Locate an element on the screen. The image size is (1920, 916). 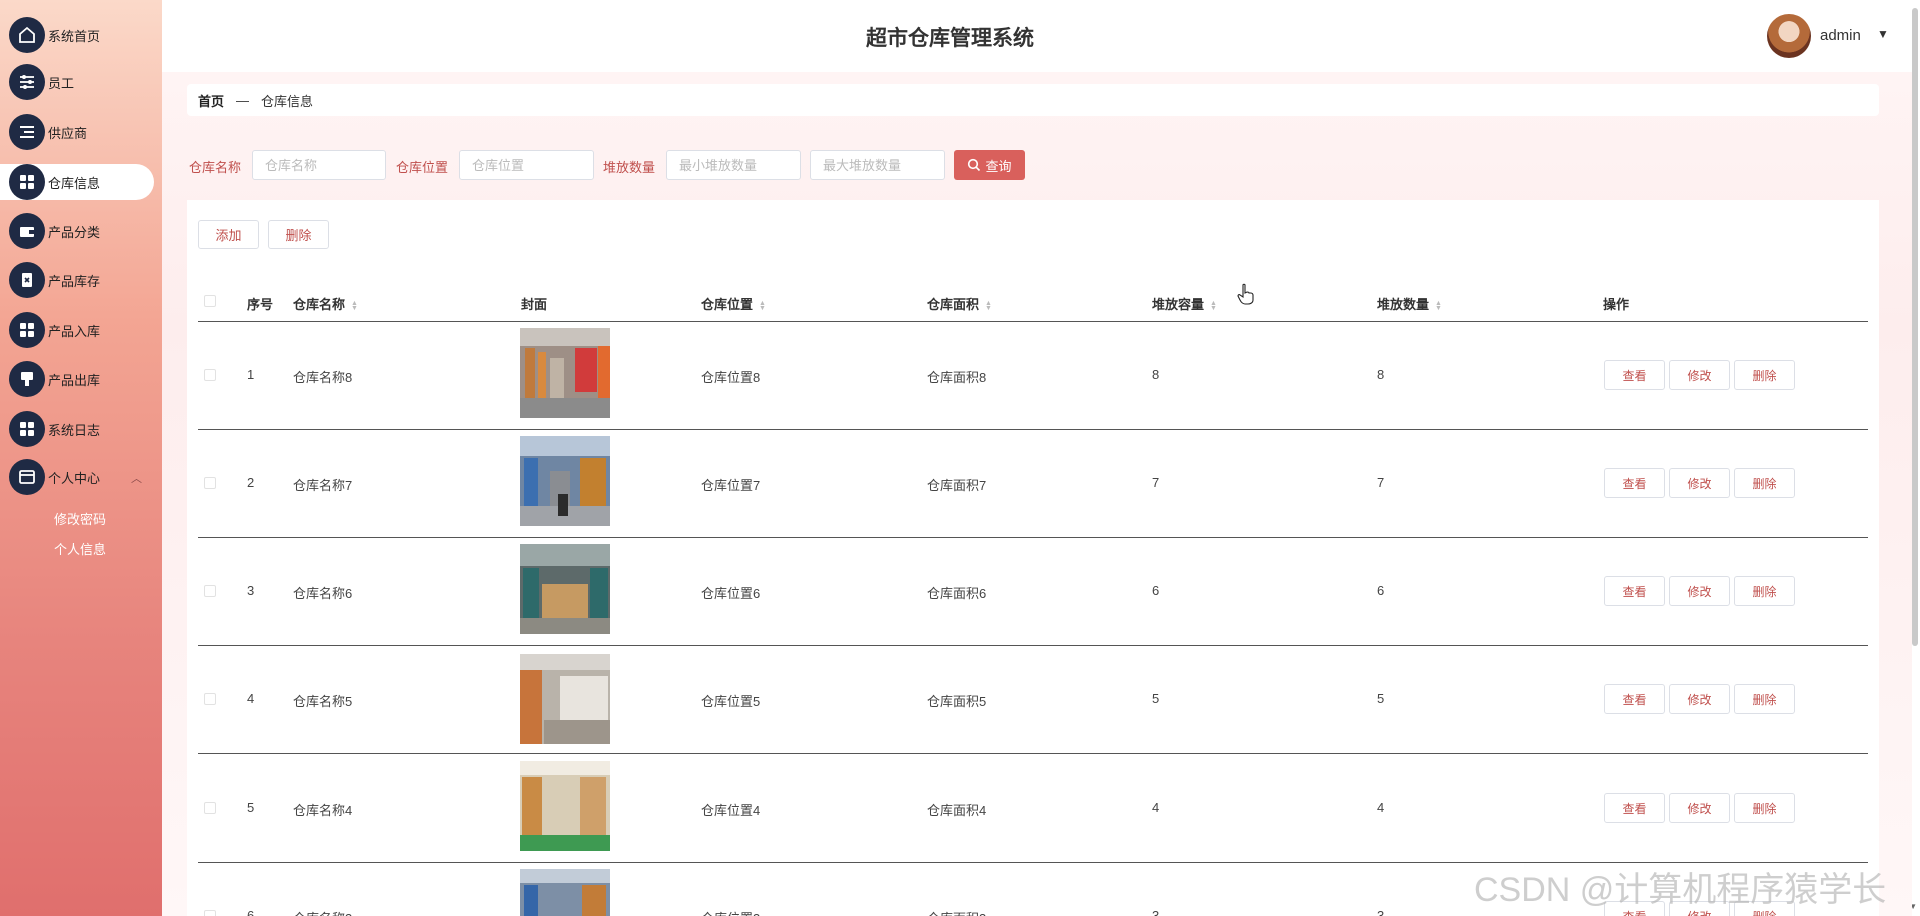
column-header-location: 仓库位置 ▲ ▼ is located at coordinates (733, 303).